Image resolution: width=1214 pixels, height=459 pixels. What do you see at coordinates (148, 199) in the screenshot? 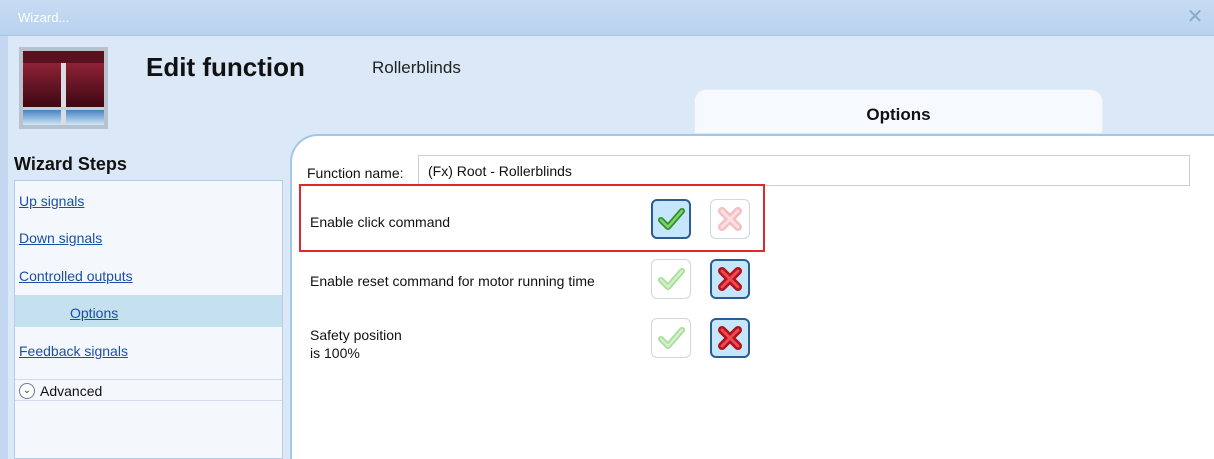
I see `sidebar-item-up-signals: Up signals` at bounding box center [148, 199].